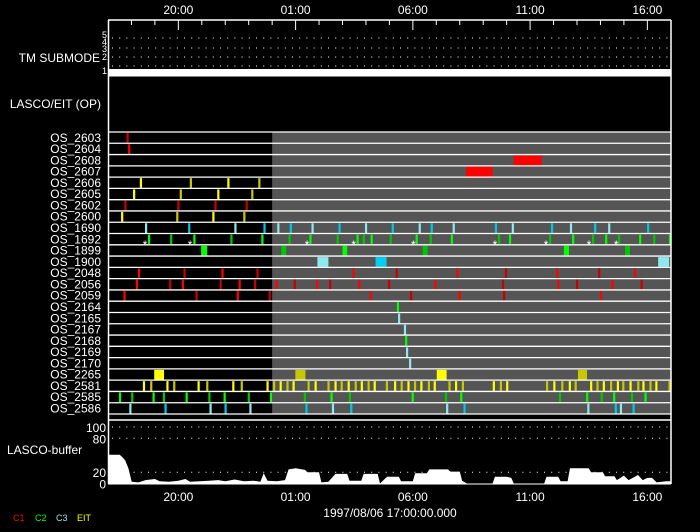  I want to click on bottom-tick-label: 16:00, so click(647, 497).